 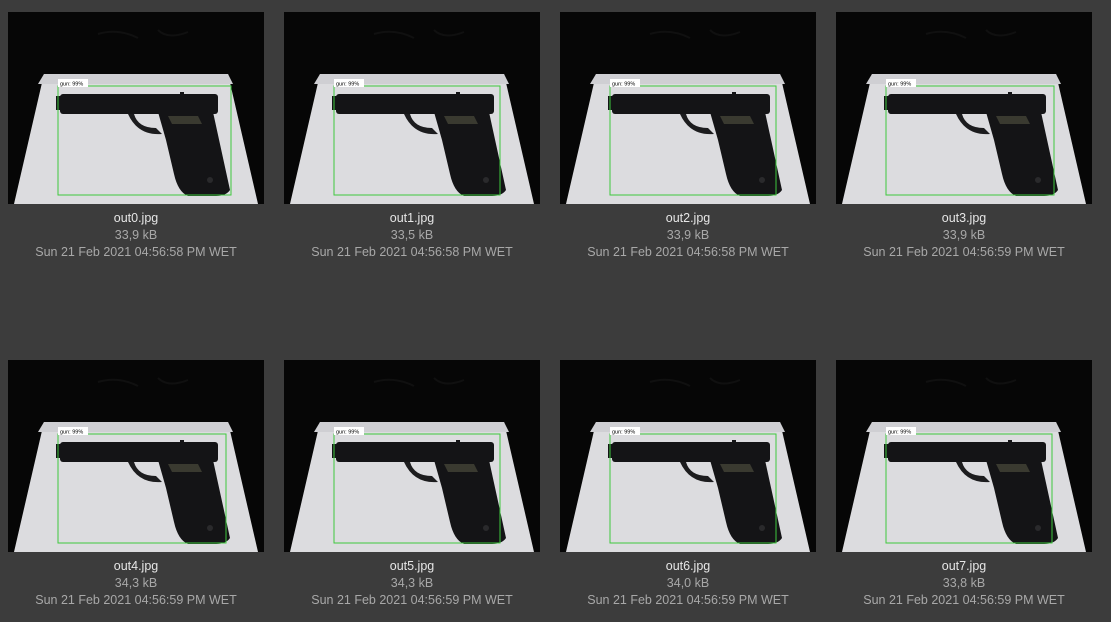 I want to click on file-name: out6.jpg, so click(x=688, y=566).